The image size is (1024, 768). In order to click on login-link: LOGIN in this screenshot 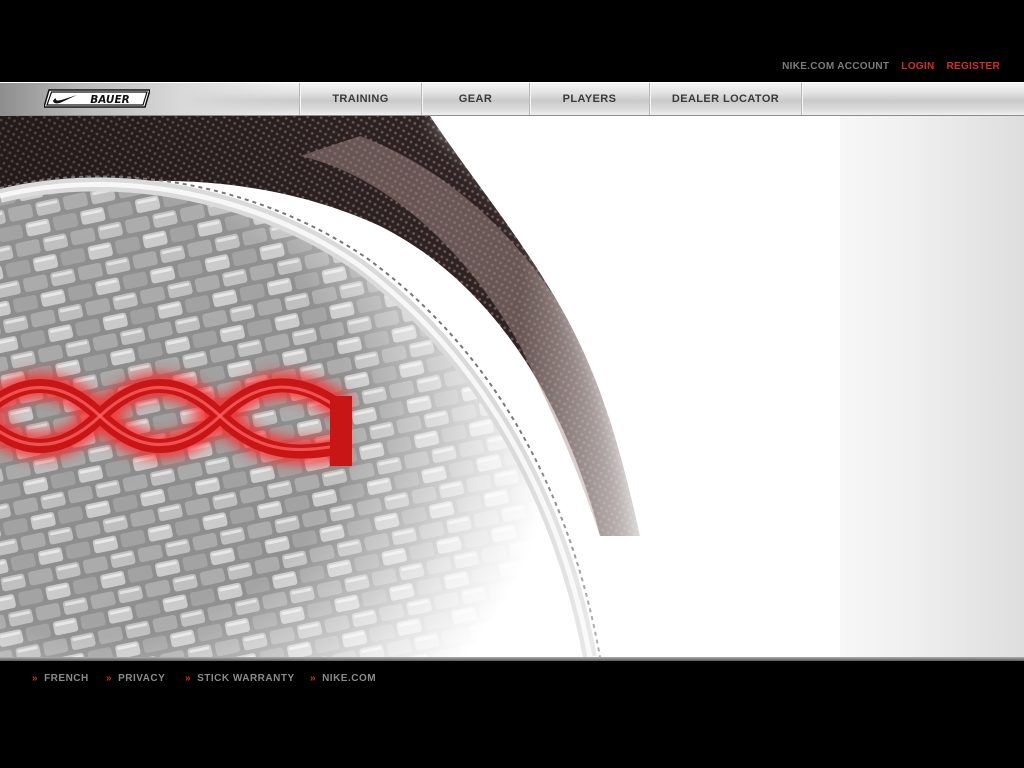, I will do `click(917, 66)`.